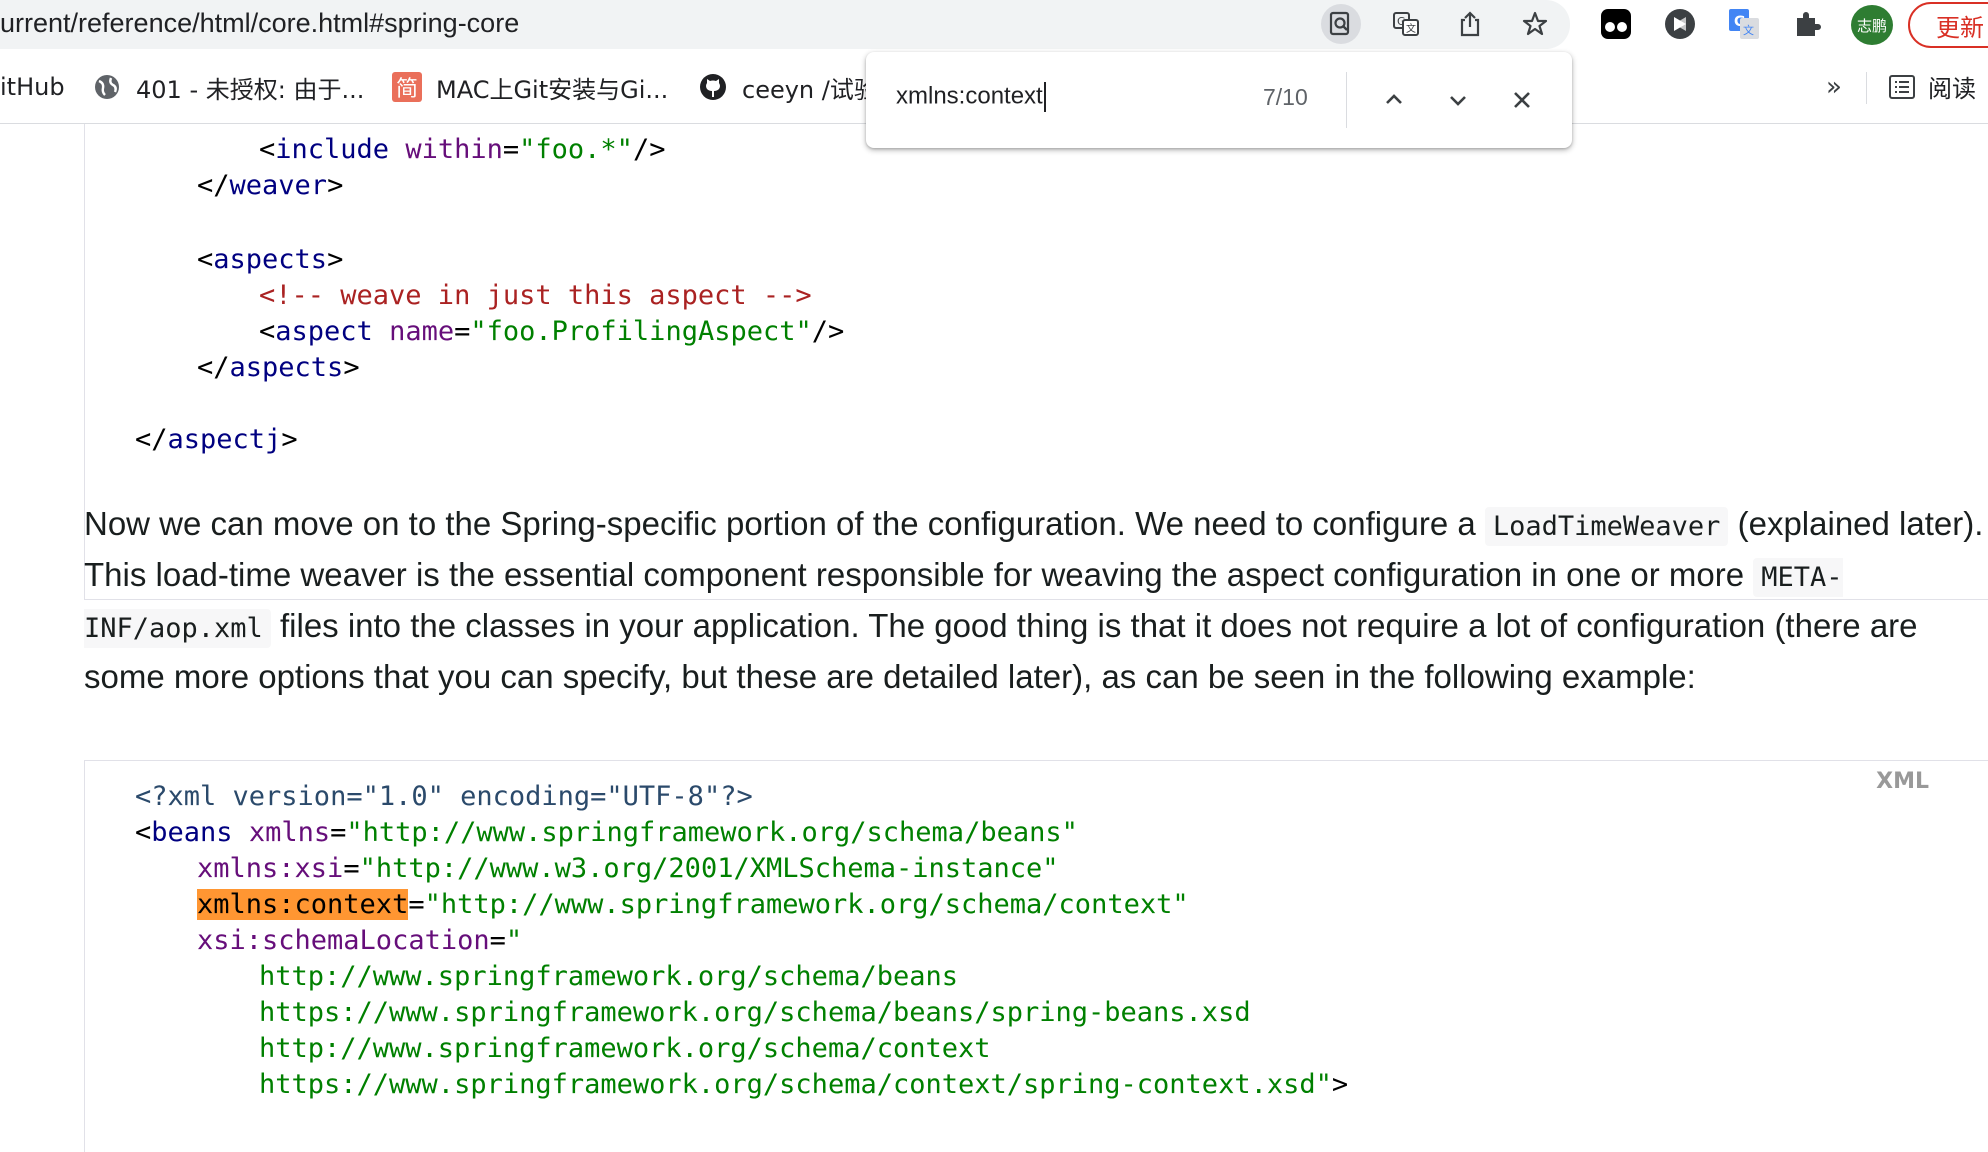 The width and height of the screenshot is (1988, 1152). I want to click on code-line: xsi:schemaLocation=", so click(360, 940).